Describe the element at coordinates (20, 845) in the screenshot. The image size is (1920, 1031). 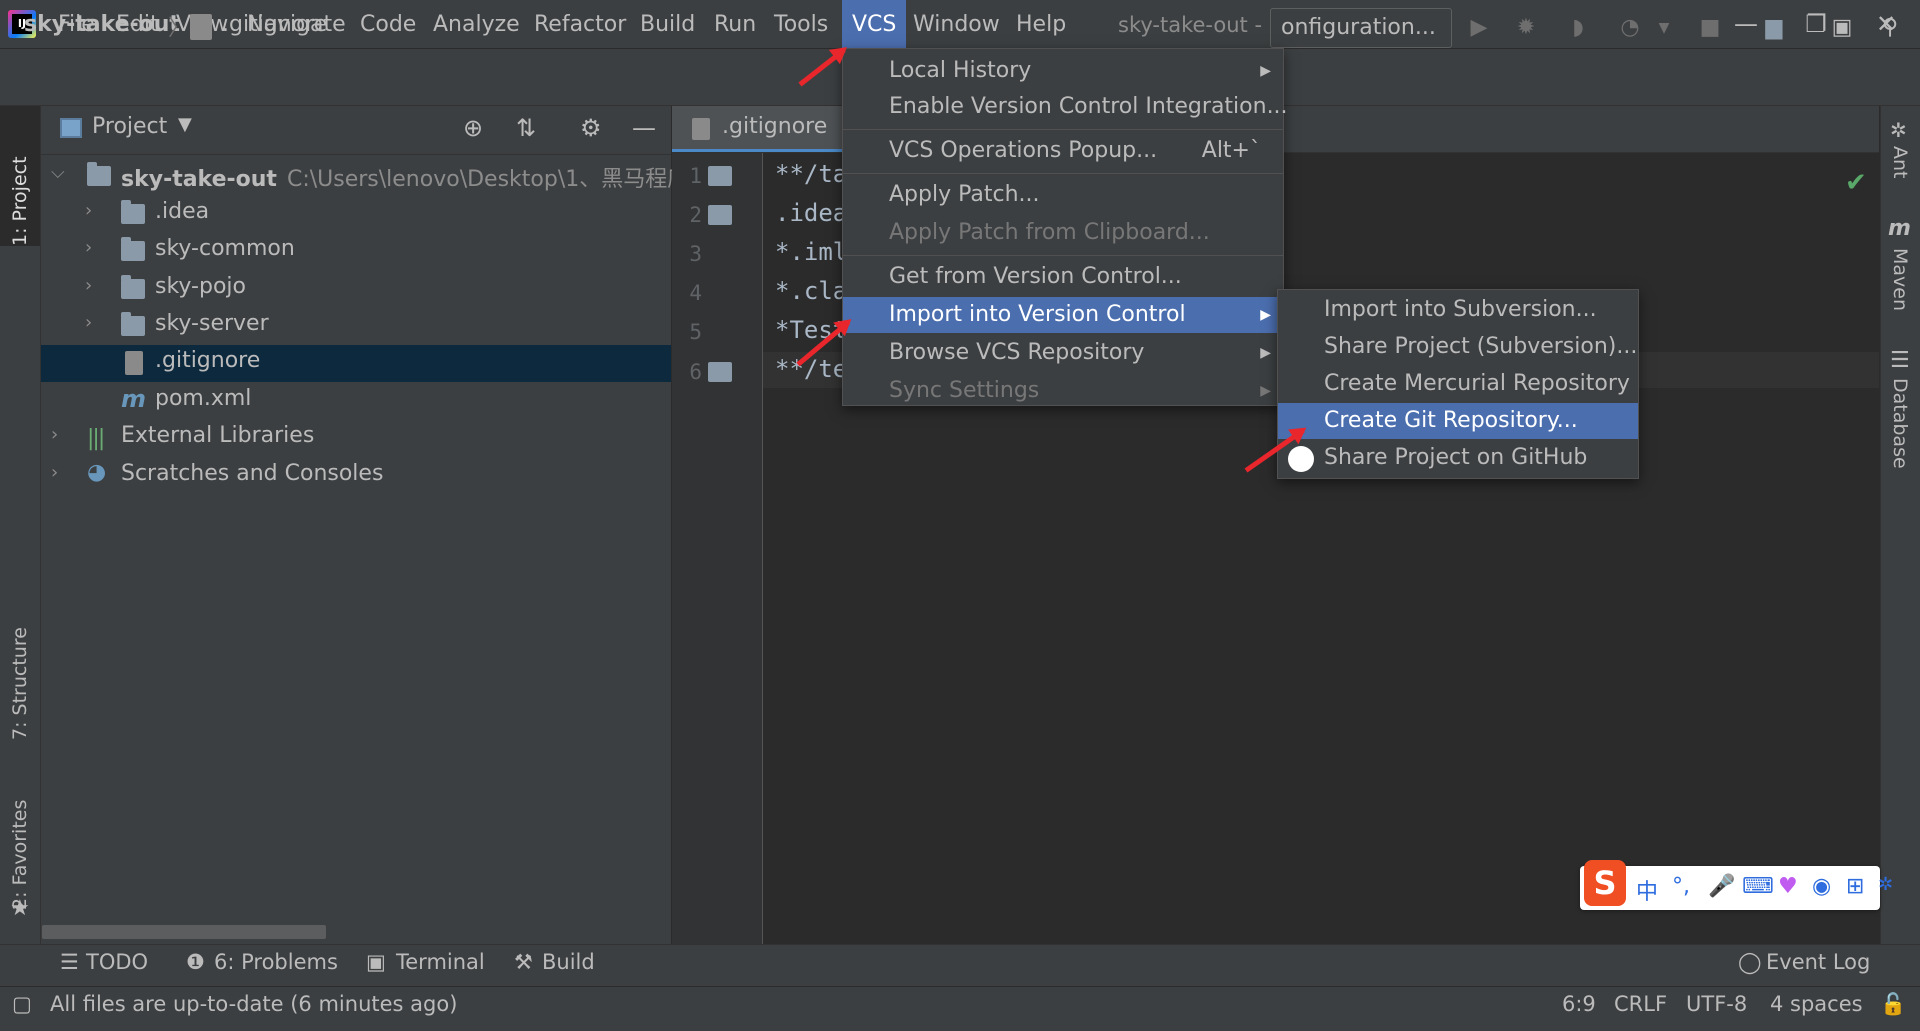
I see `tool-tab-favorites: 2: Favorites` at that location.